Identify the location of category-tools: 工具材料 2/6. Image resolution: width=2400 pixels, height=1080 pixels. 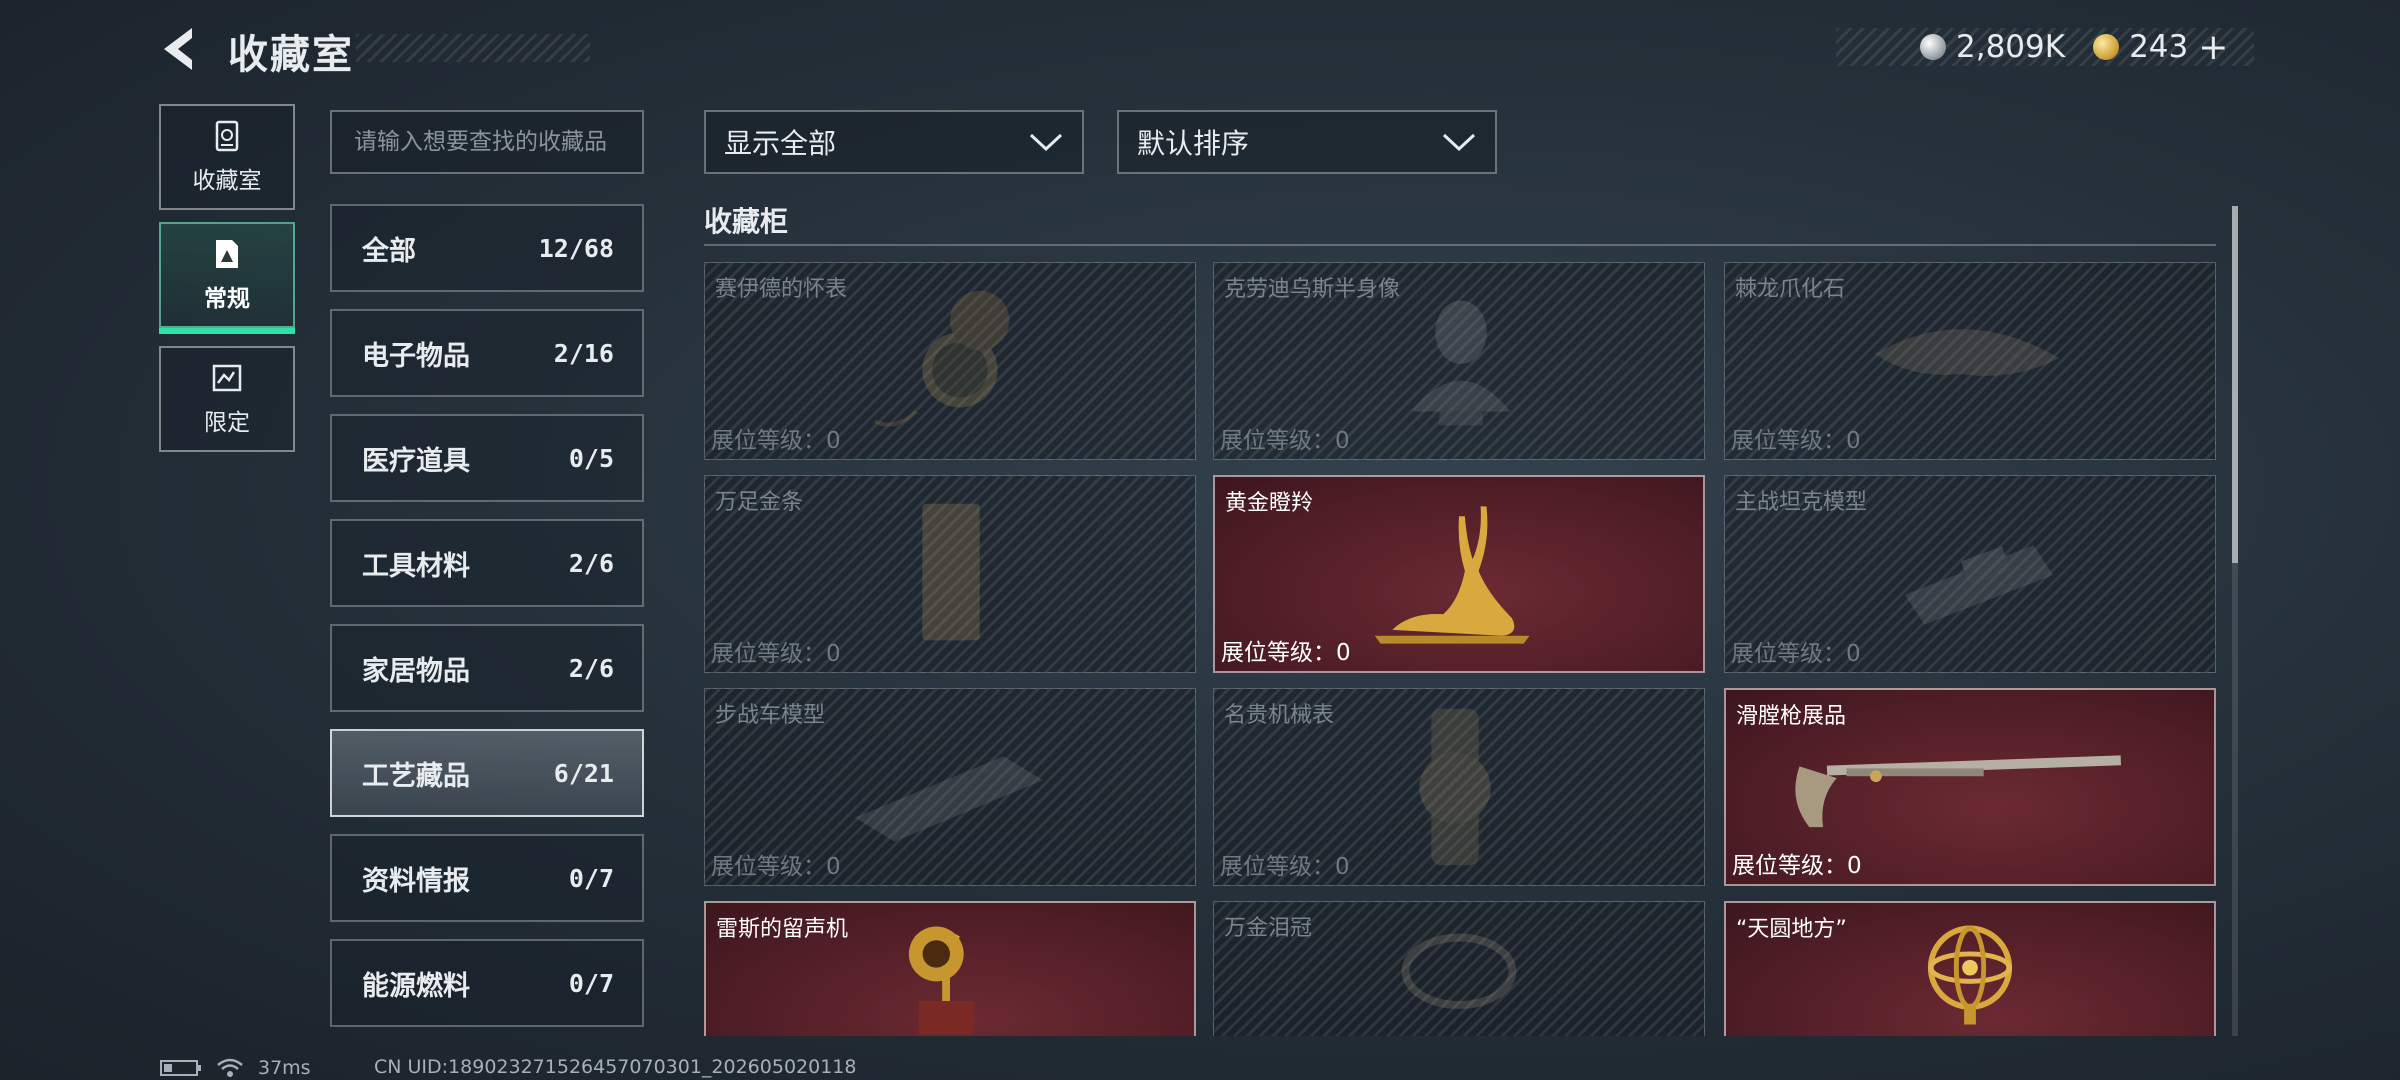
(487, 563).